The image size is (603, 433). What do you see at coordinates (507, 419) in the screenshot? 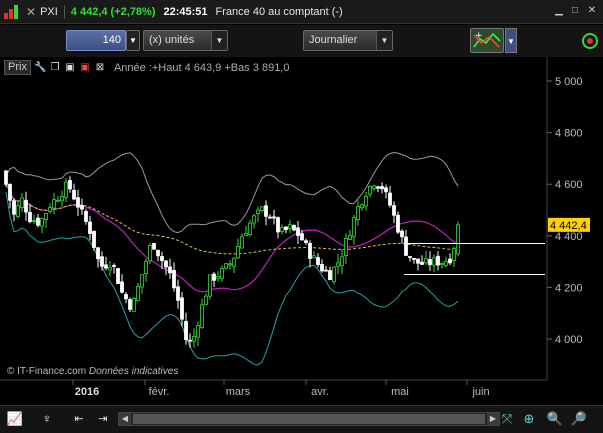
I see `fit-icon: ⤧` at bounding box center [507, 419].